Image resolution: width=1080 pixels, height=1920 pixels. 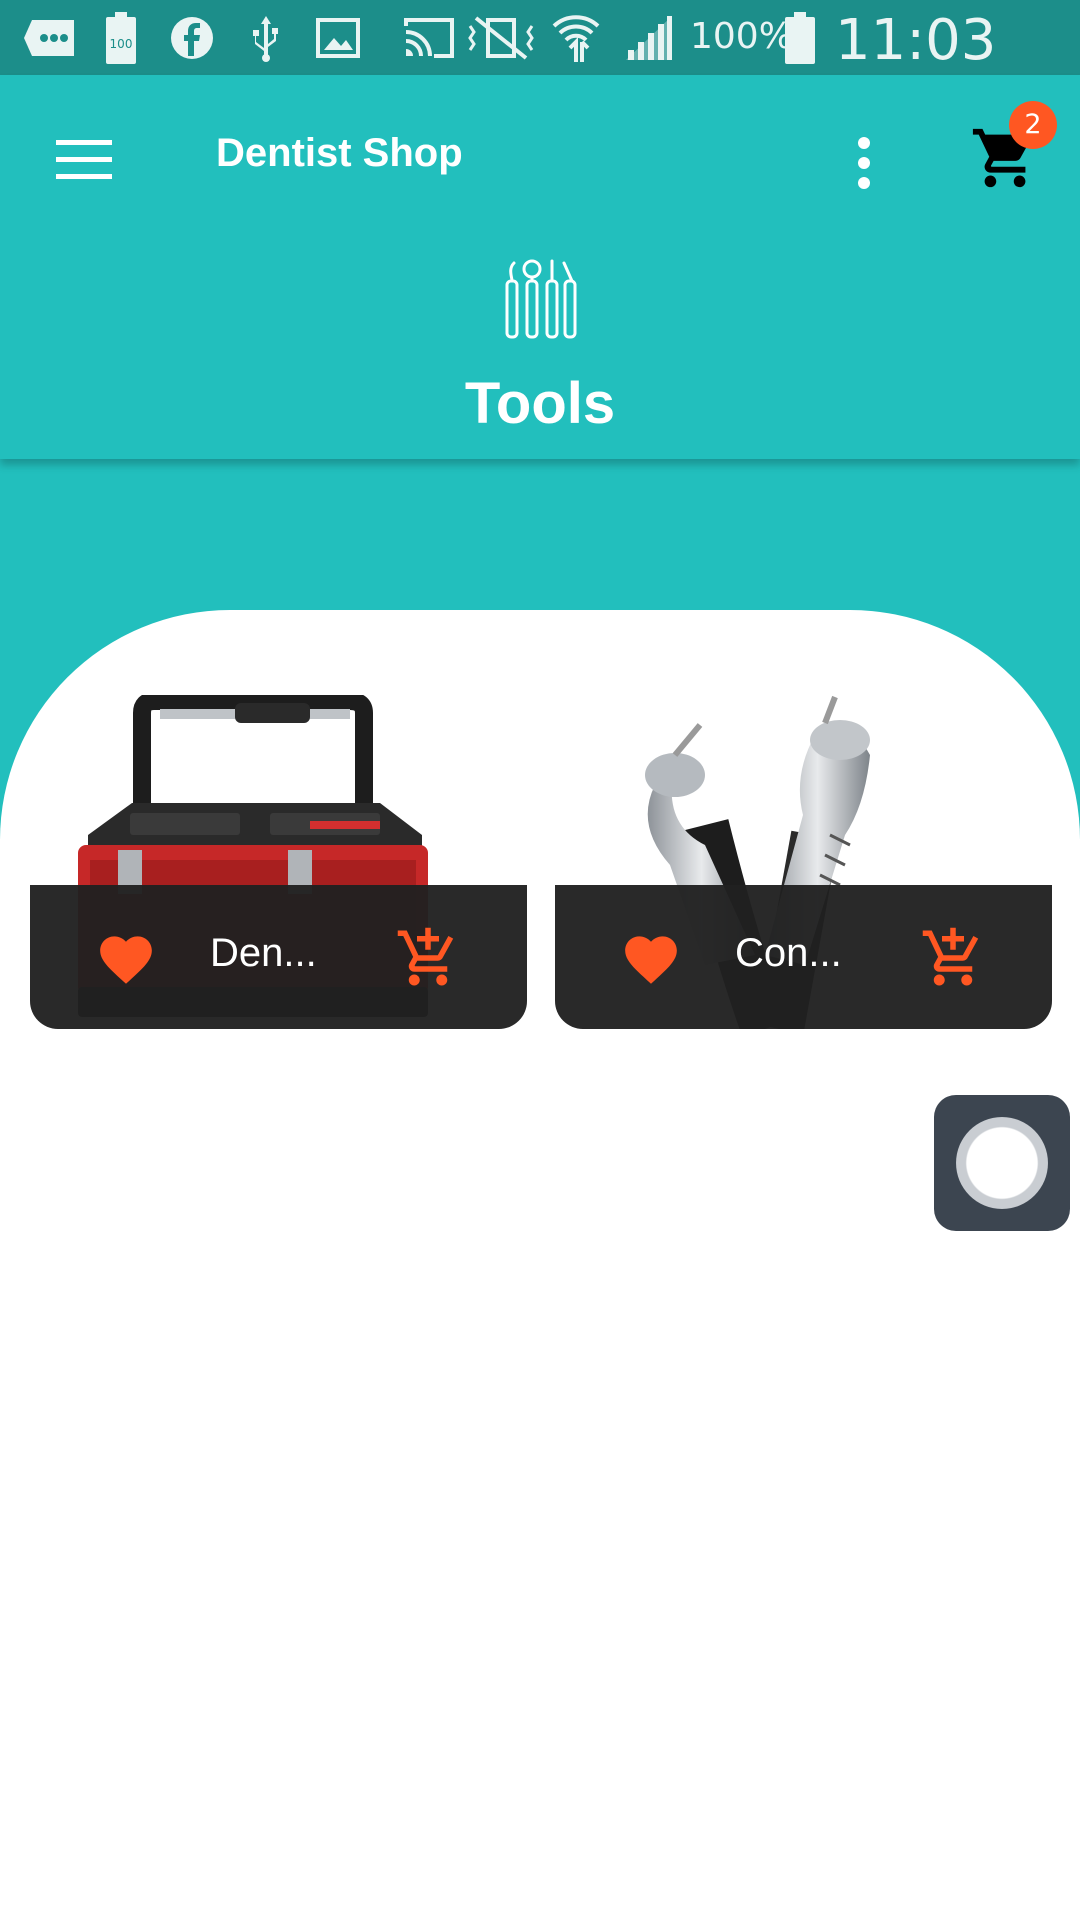 What do you see at coordinates (540, 300) in the screenshot?
I see `dental-tools-icon` at bounding box center [540, 300].